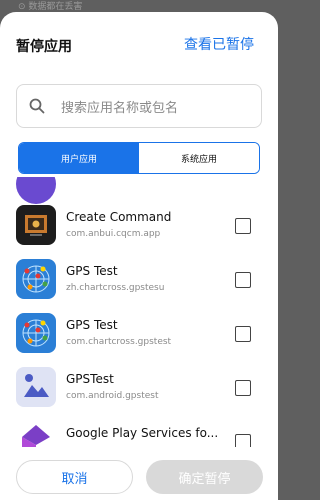  Describe the element at coordinates (113, 234) in the screenshot. I see `app-package: com.anbui.cqcm.app` at that location.